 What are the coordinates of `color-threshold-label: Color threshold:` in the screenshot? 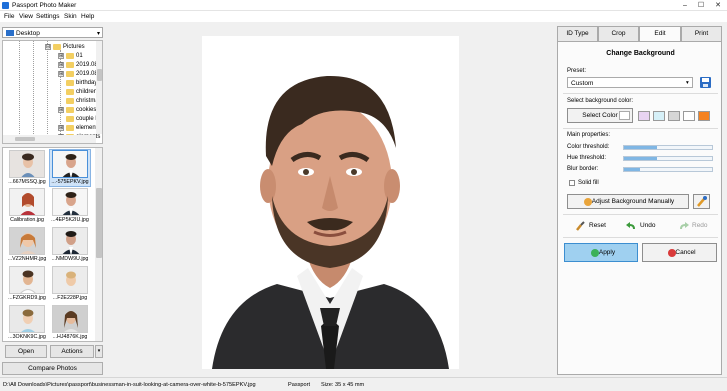 It's located at (588, 147).